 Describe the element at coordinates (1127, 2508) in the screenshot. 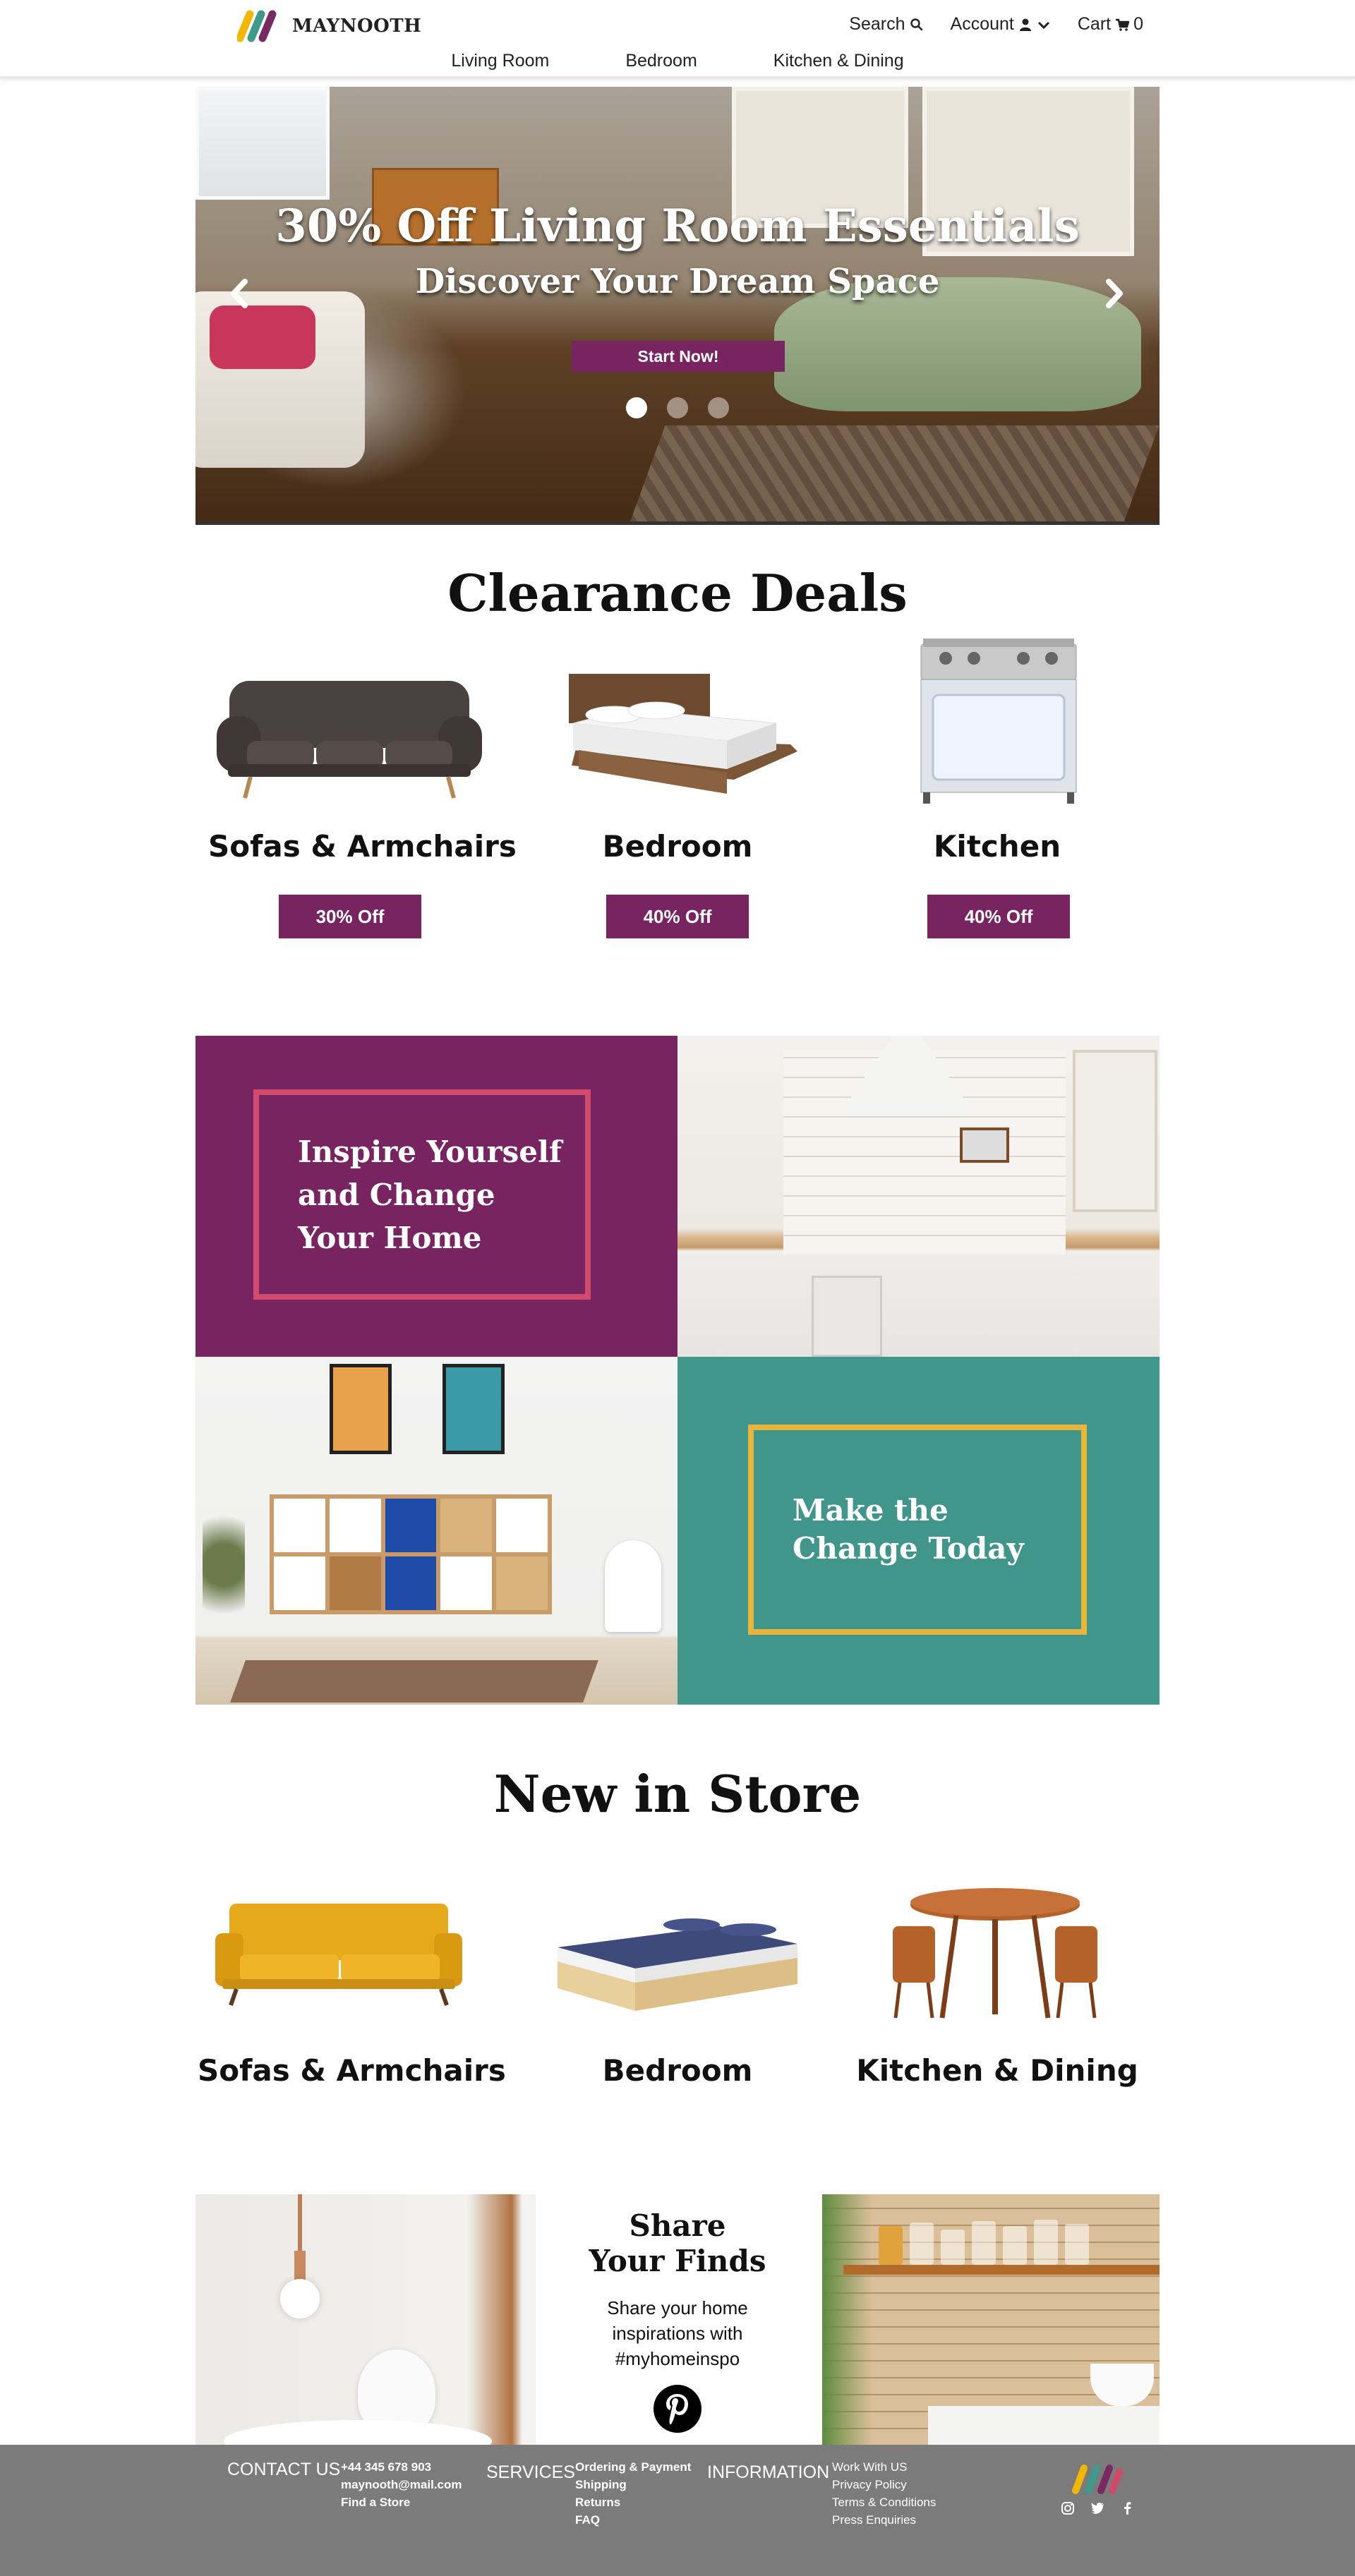

I see `facebook-icon` at that location.